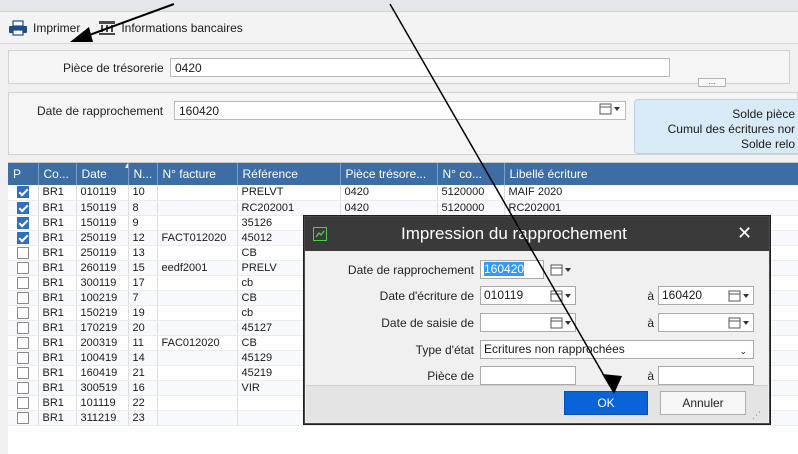 Image resolution: width=798 pixels, height=454 pixels. Describe the element at coordinates (289, 174) in the screenshot. I see `col-reference: Référence` at that location.